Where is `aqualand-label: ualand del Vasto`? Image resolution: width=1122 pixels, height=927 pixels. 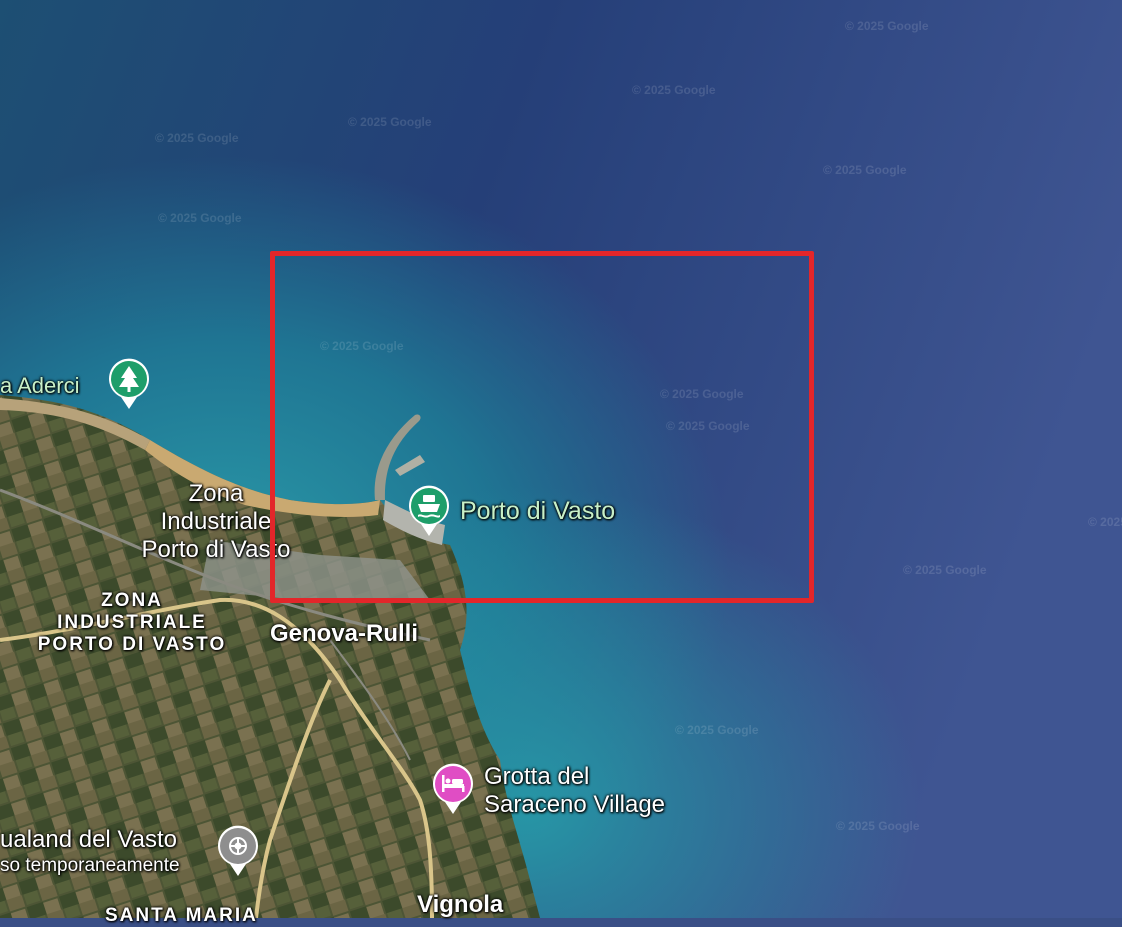 aqualand-label: ualand del Vasto is located at coordinates (88, 840).